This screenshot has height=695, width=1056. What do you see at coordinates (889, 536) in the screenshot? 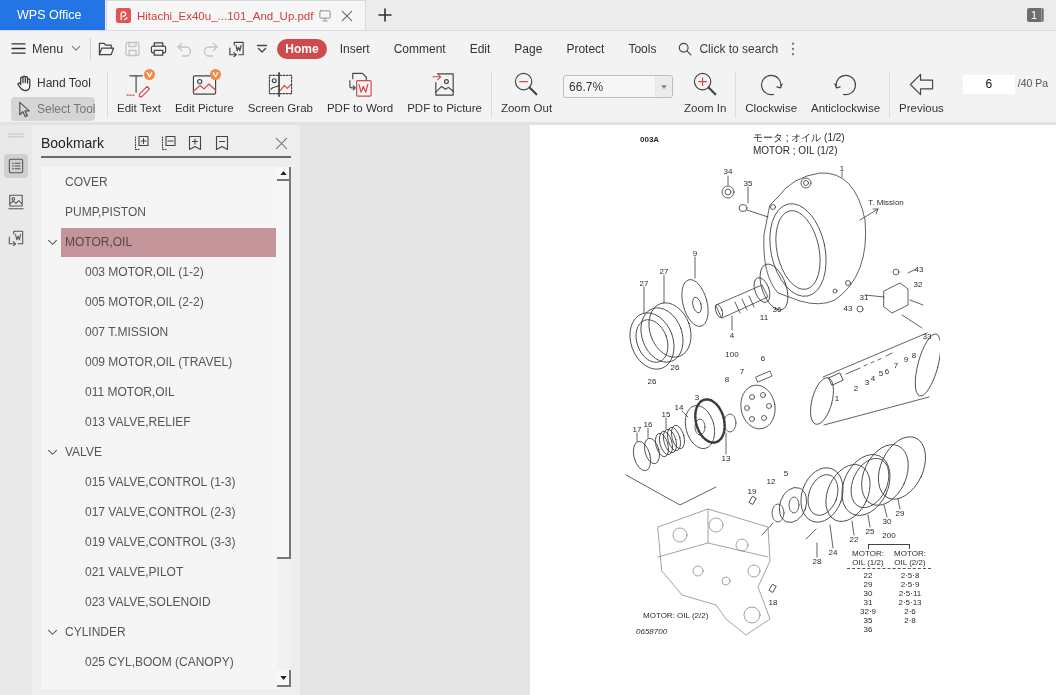
I see `legend-group-number: 200` at bounding box center [889, 536].